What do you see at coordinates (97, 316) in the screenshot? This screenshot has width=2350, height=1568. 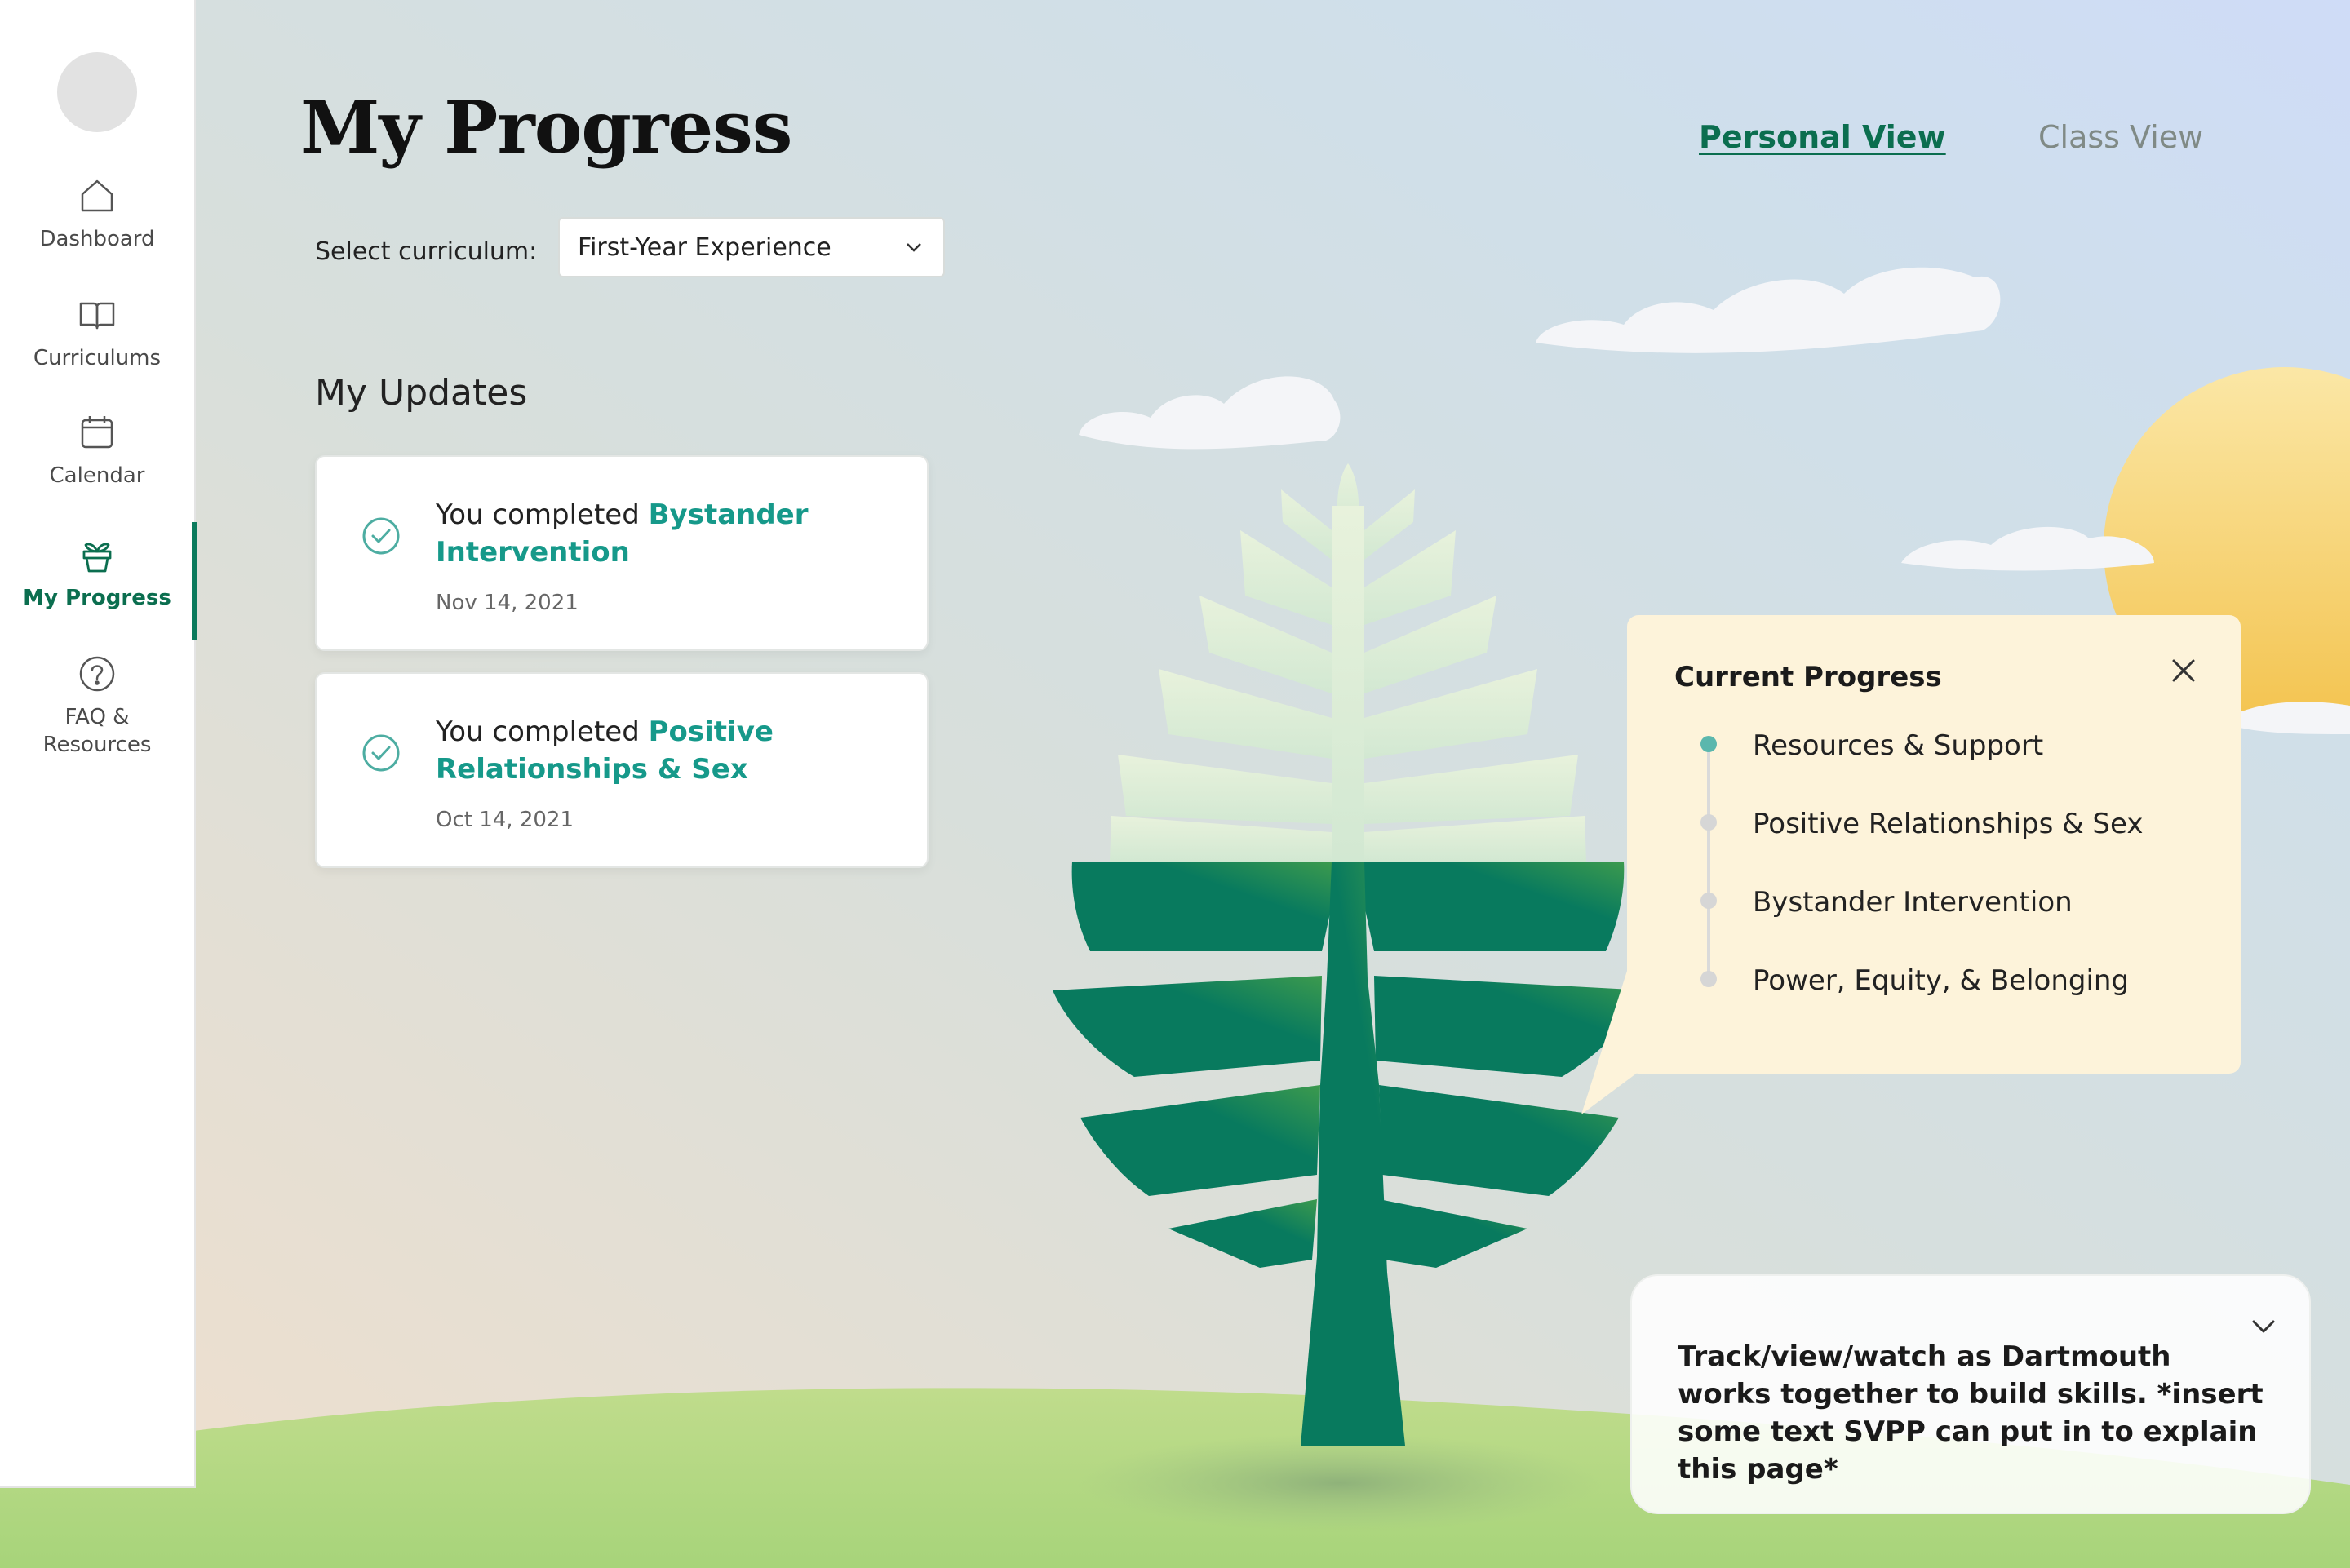 I see `book-icon` at bounding box center [97, 316].